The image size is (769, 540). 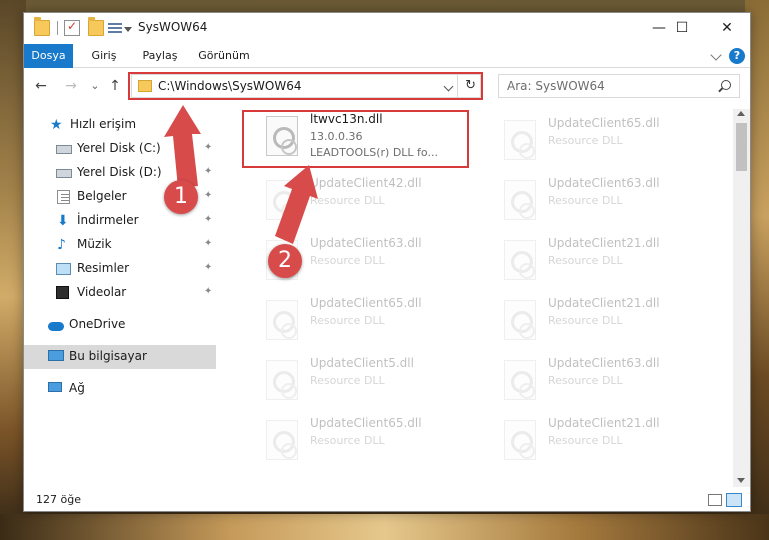 I want to click on step-badge-2: 2, so click(x=285, y=261).